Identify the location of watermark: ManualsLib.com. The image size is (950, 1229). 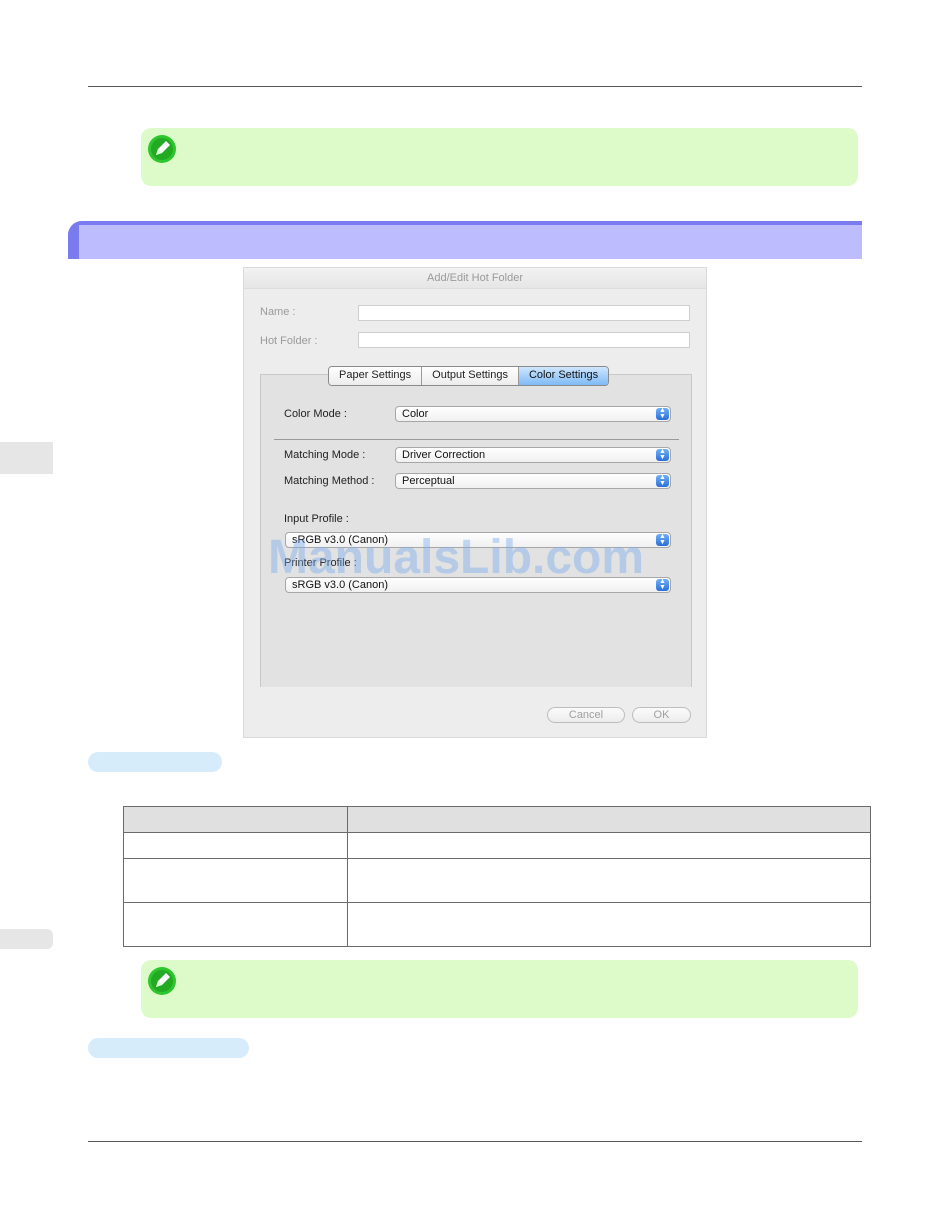
(456, 557).